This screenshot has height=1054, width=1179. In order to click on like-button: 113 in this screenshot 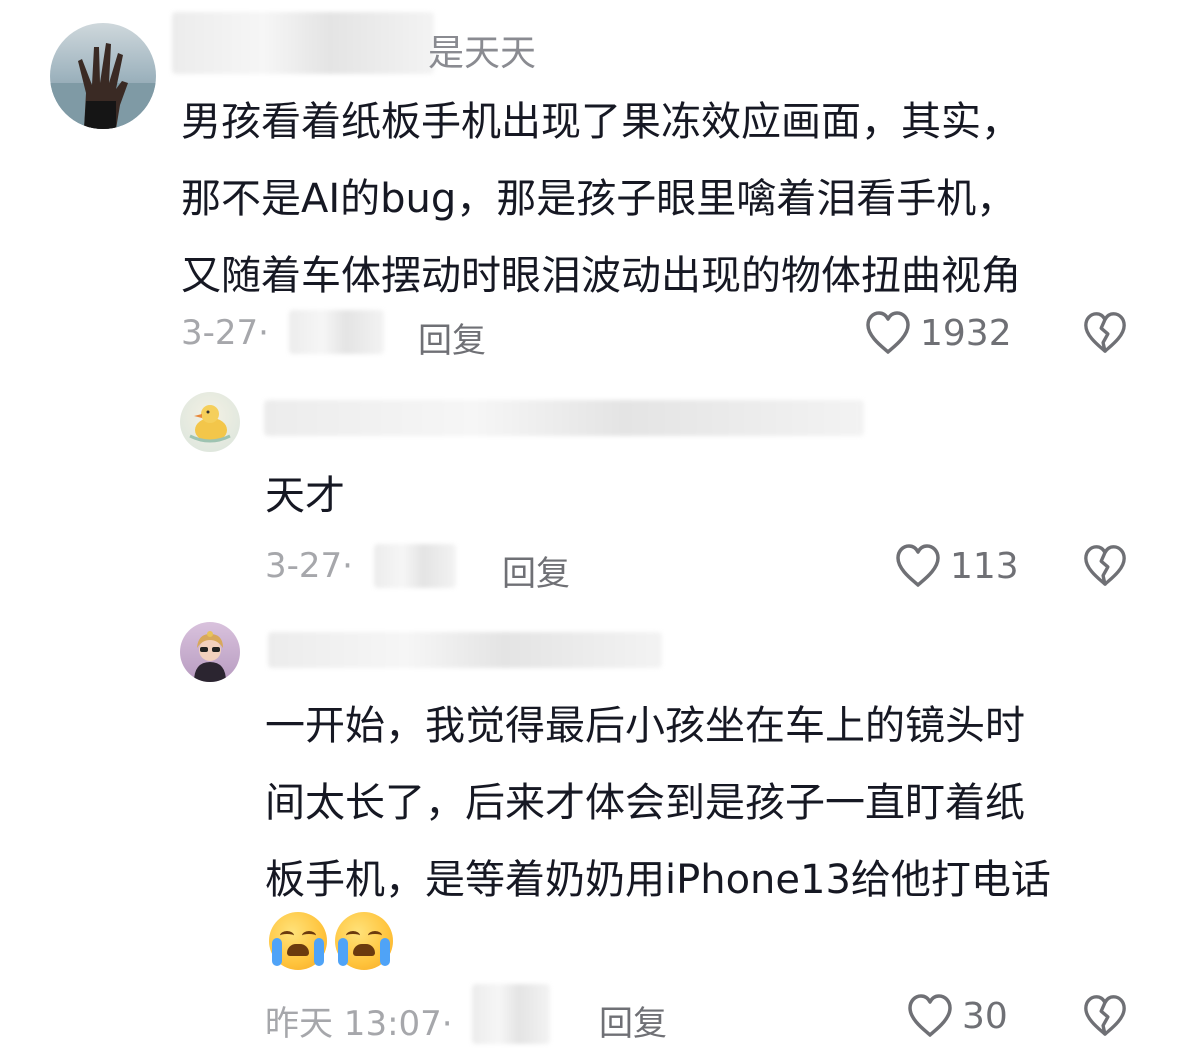, I will do `click(956, 566)`.